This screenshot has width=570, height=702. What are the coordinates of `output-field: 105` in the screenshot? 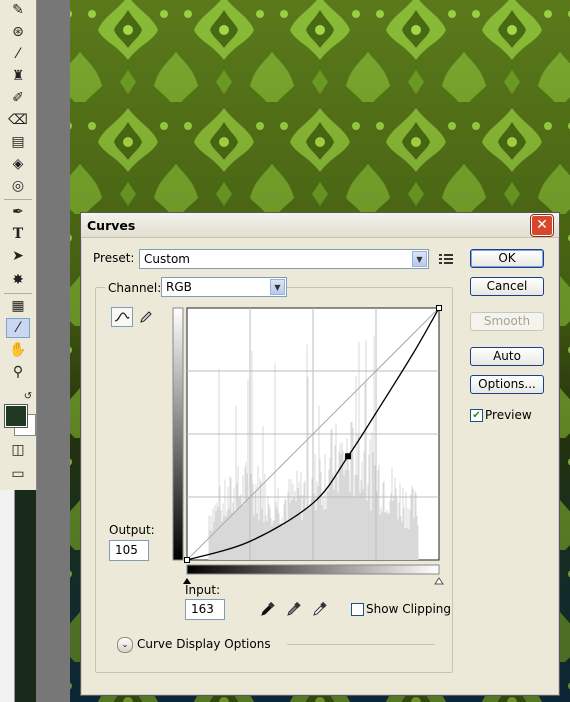 It's located at (129, 550).